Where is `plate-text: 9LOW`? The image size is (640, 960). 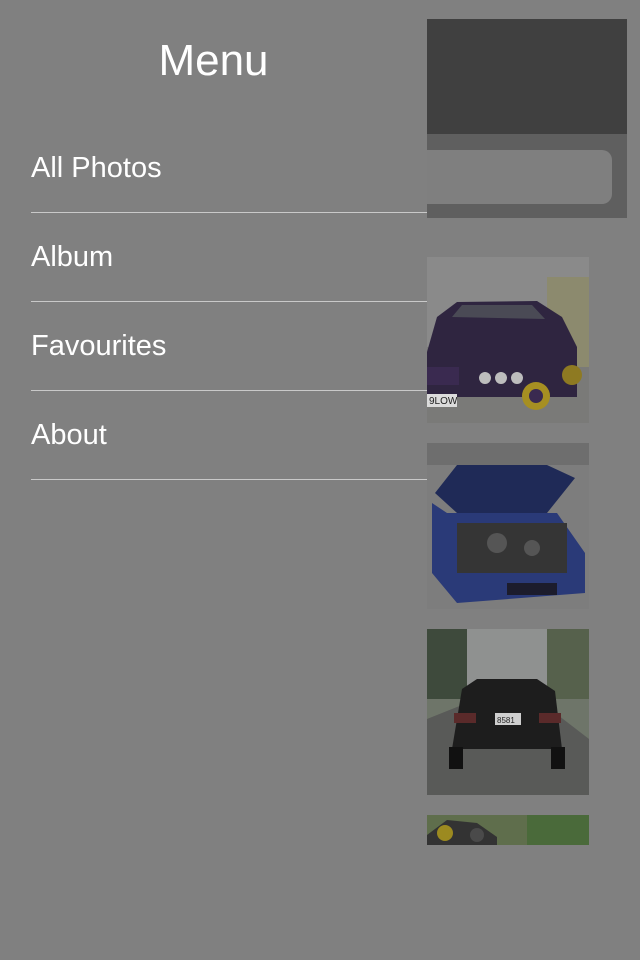
plate-text: 9LOW is located at coordinates (443, 401).